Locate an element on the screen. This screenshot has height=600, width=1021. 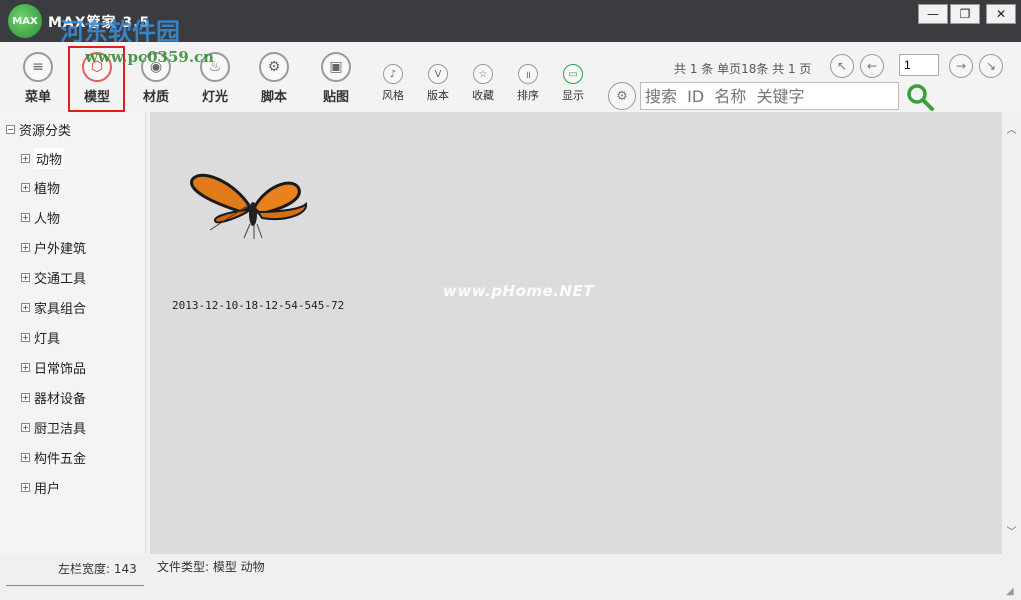
display-button: ▭ 显示 is located at coordinates (573, 83).